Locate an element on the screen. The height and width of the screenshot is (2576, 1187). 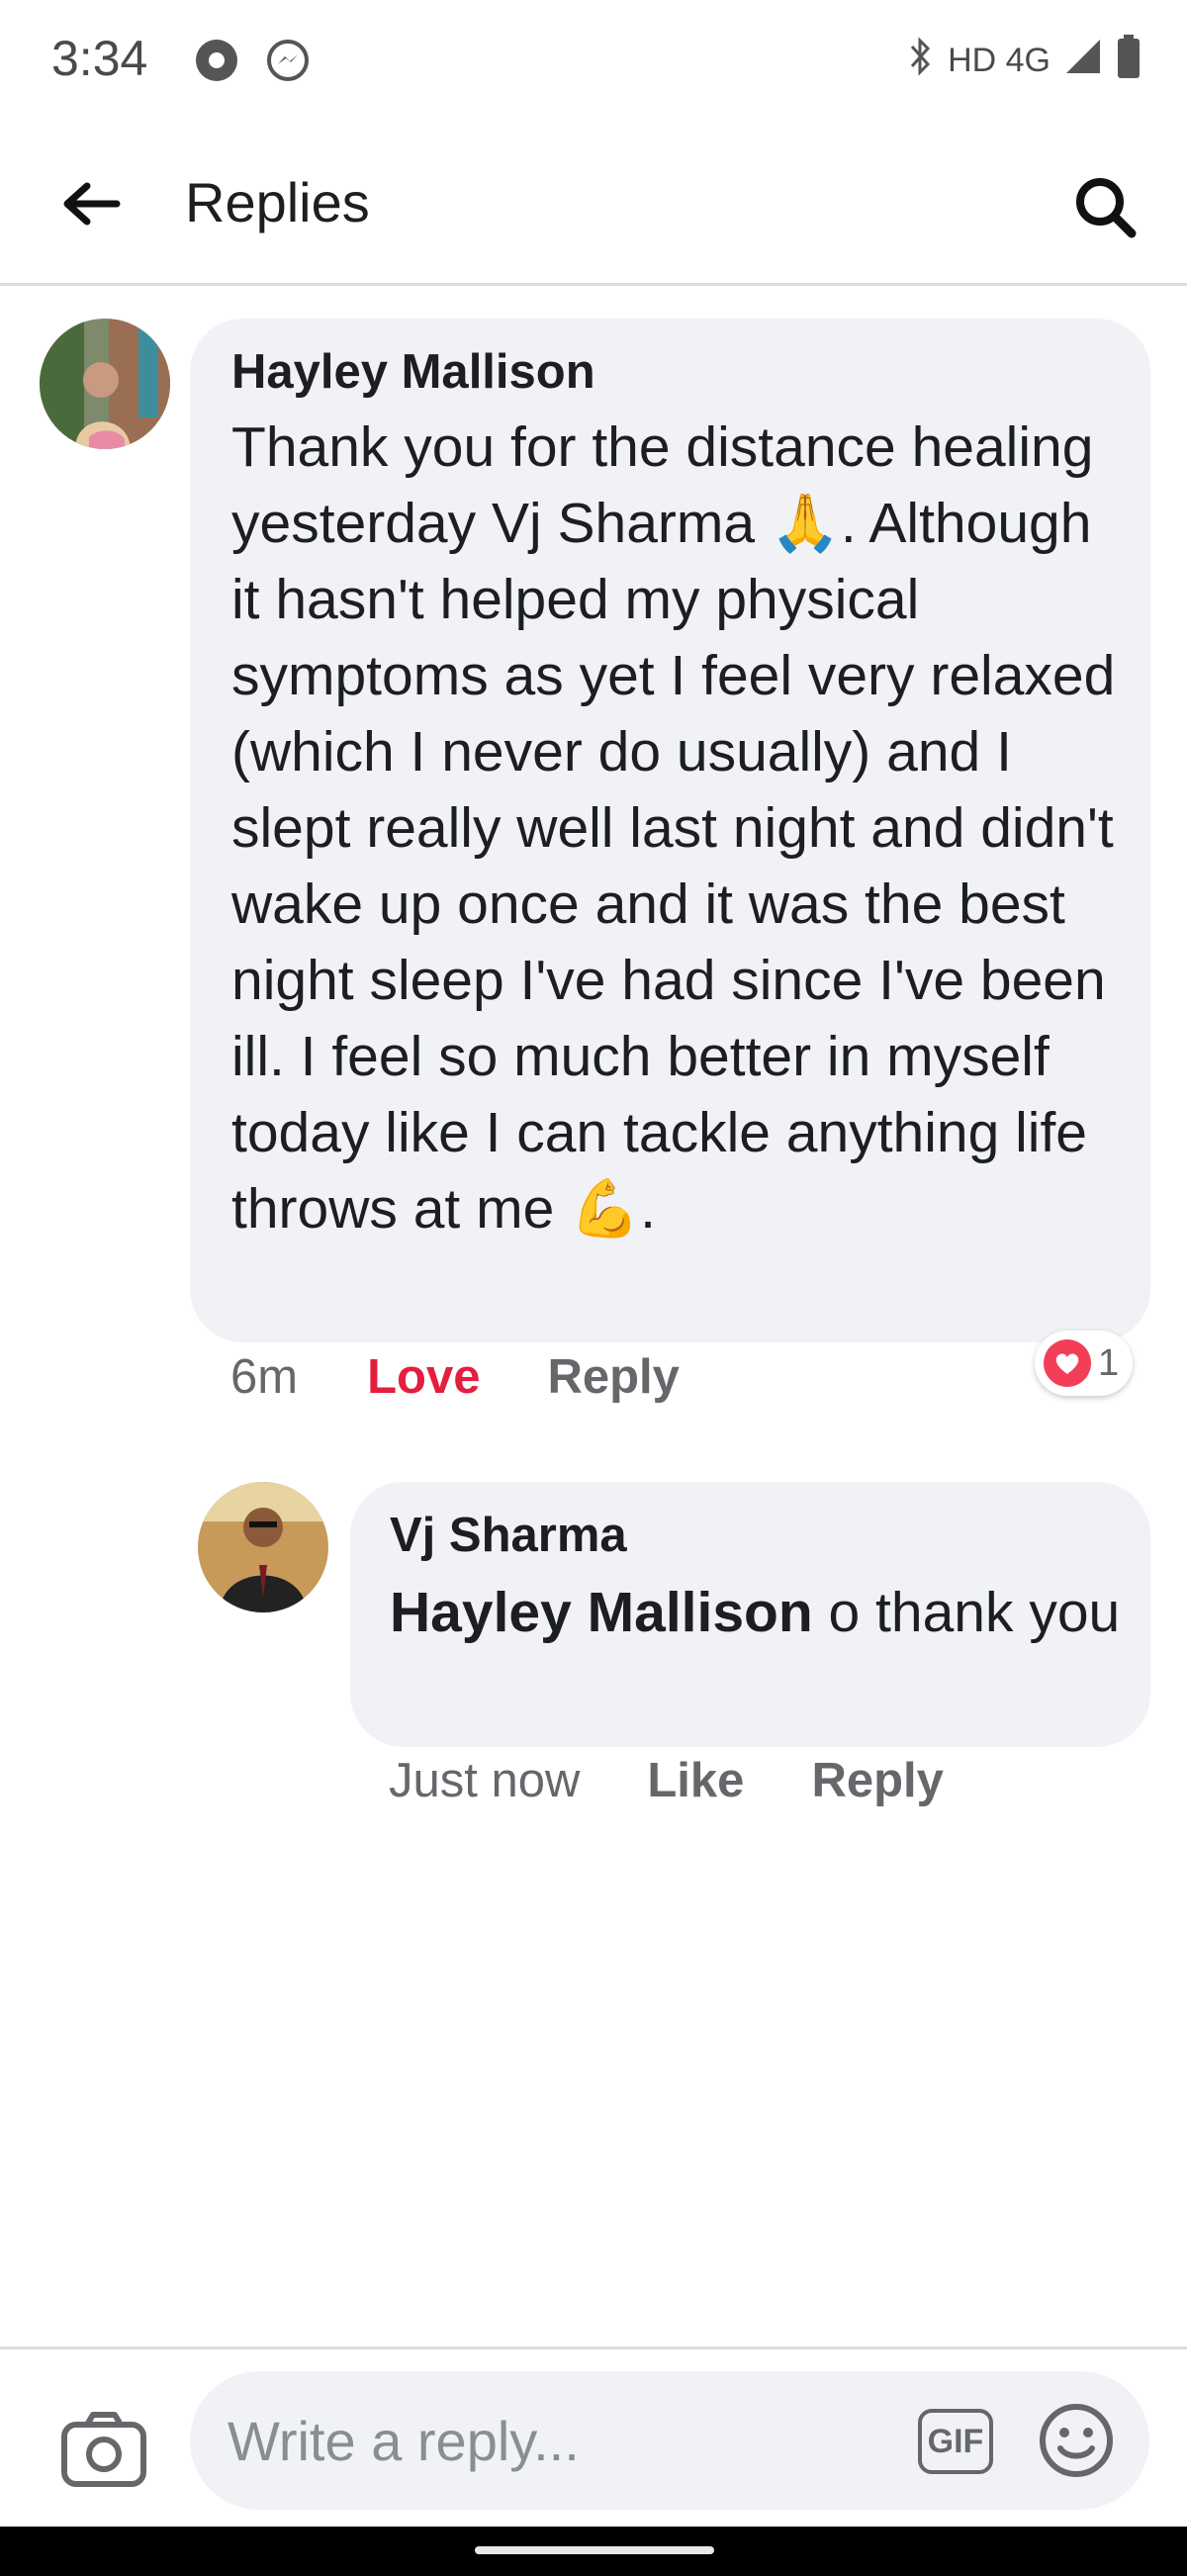
status-bar: 3:34 HD 4G is located at coordinates (593, 60).